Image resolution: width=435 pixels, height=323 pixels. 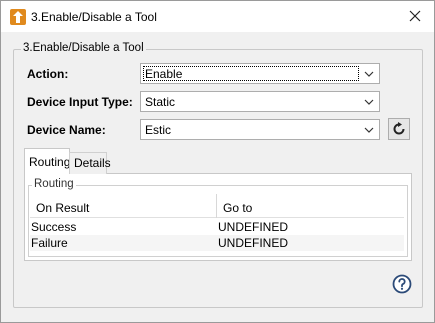 I want to click on row-result: Failure, so click(x=49, y=243).